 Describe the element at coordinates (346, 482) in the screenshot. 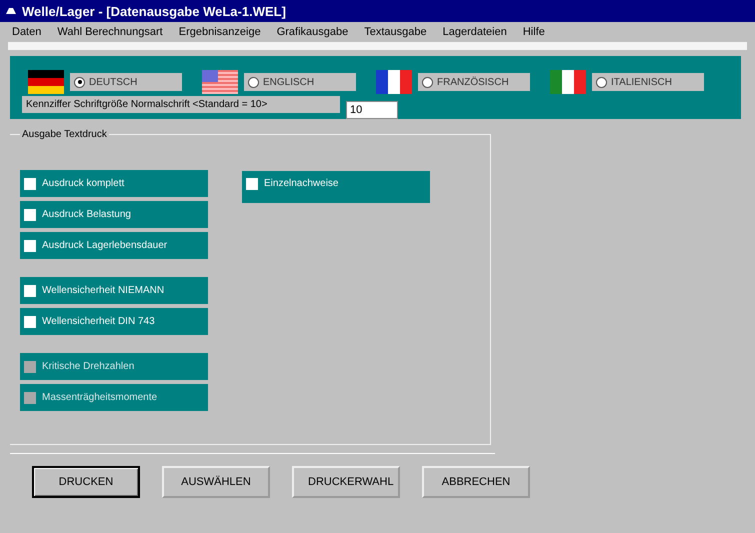

I see `action-button: DRUCKERWAHL` at that location.